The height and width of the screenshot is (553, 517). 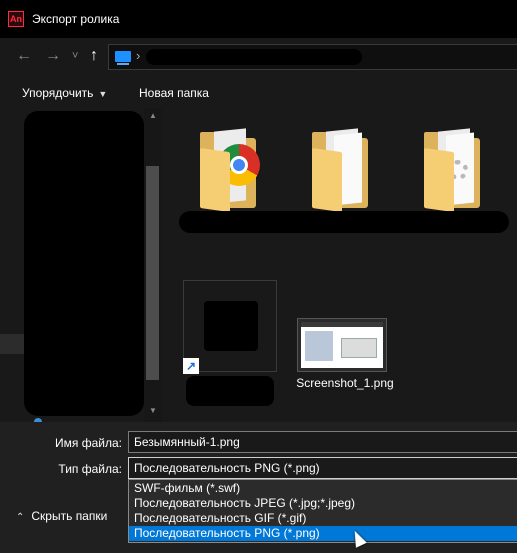 I want to click on scrollbar-thumb, so click(x=152, y=273).